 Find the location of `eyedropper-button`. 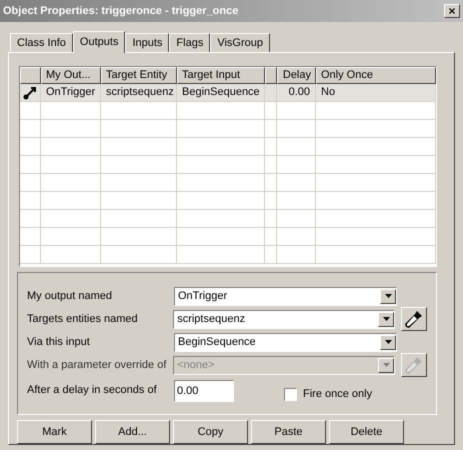

eyedropper-button is located at coordinates (414, 319).